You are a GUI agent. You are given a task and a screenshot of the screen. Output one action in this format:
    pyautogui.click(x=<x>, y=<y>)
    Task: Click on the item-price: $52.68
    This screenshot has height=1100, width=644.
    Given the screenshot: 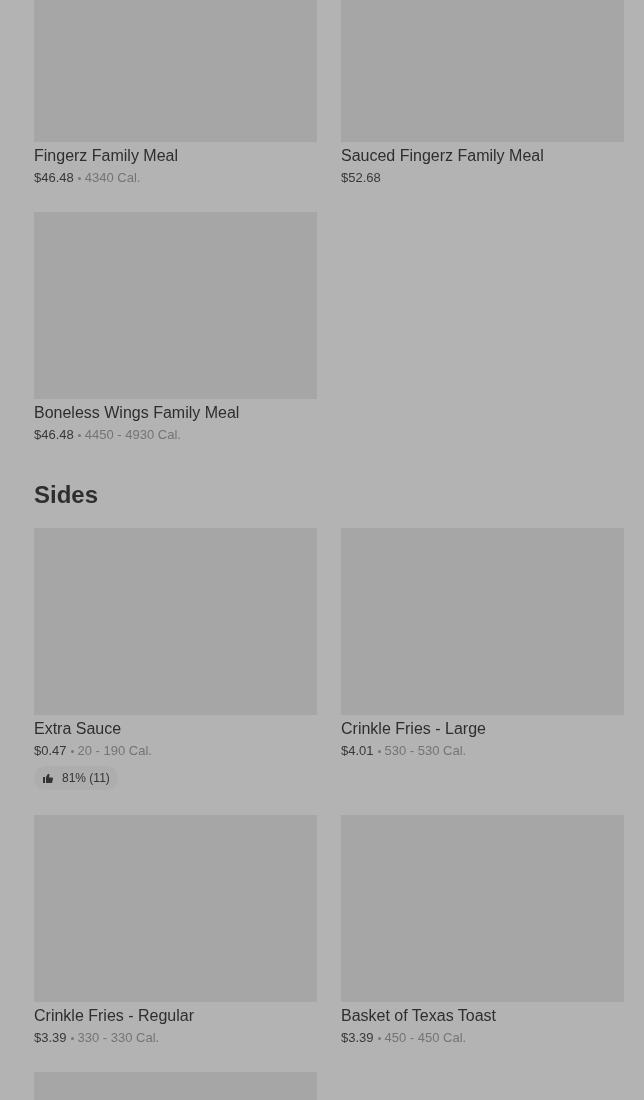 What is the action you would take?
    pyautogui.click(x=361, y=178)
    